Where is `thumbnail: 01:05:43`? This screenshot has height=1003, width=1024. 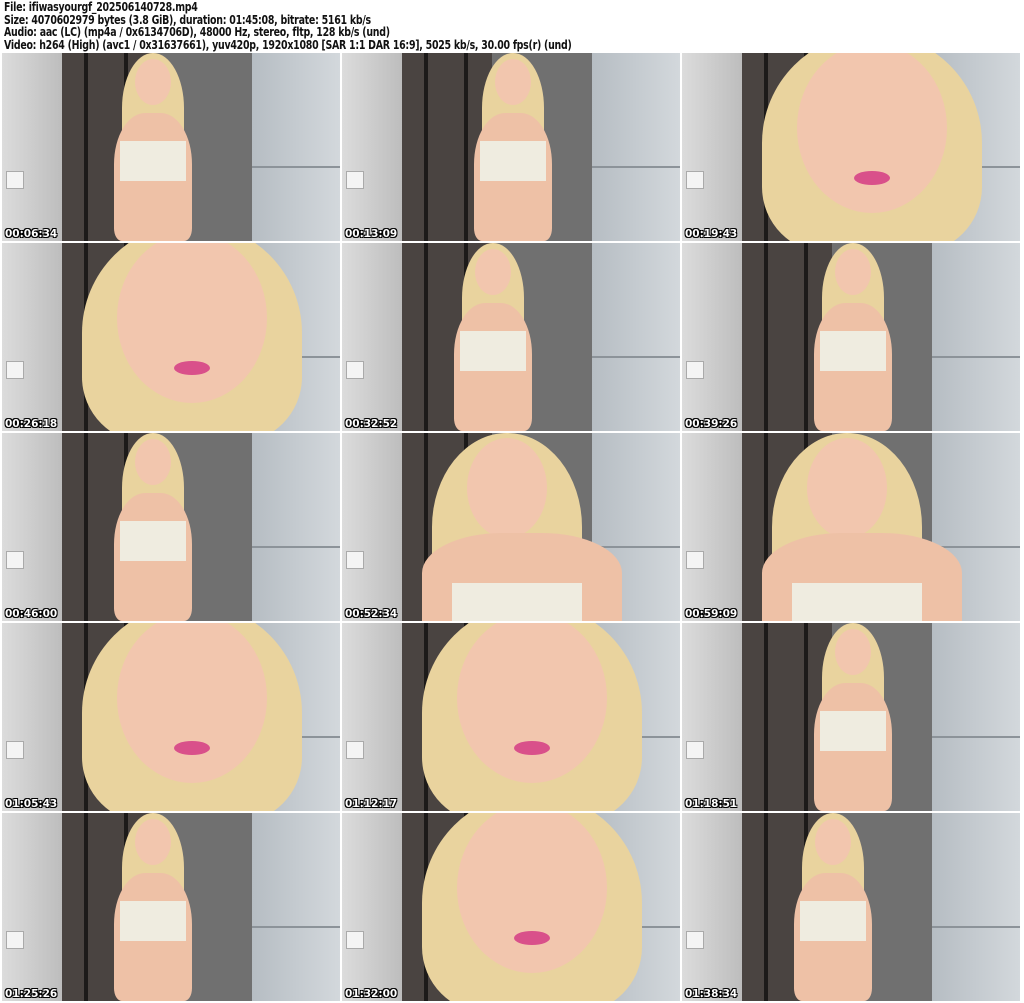 thumbnail: 01:05:43 is located at coordinates (171, 717).